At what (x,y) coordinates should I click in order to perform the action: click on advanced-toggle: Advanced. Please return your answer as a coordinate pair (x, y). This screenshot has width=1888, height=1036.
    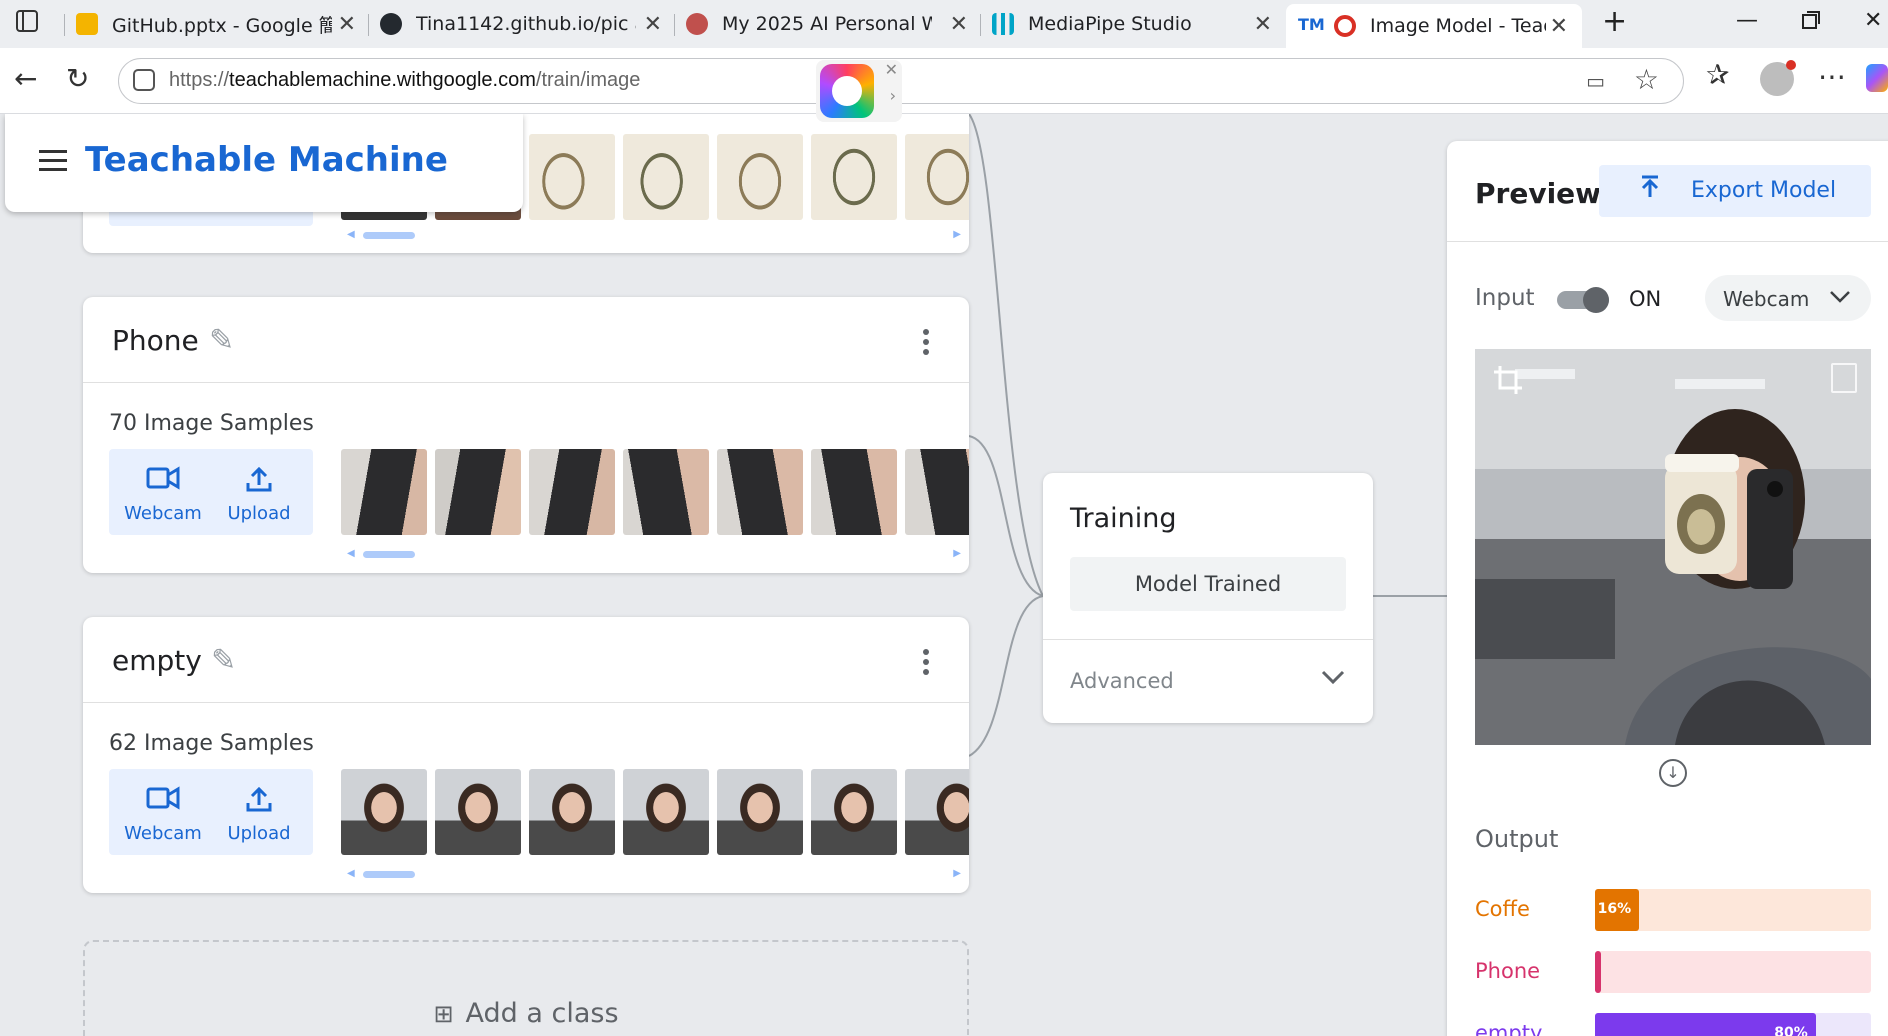
    Looking at the image, I should click on (1122, 681).